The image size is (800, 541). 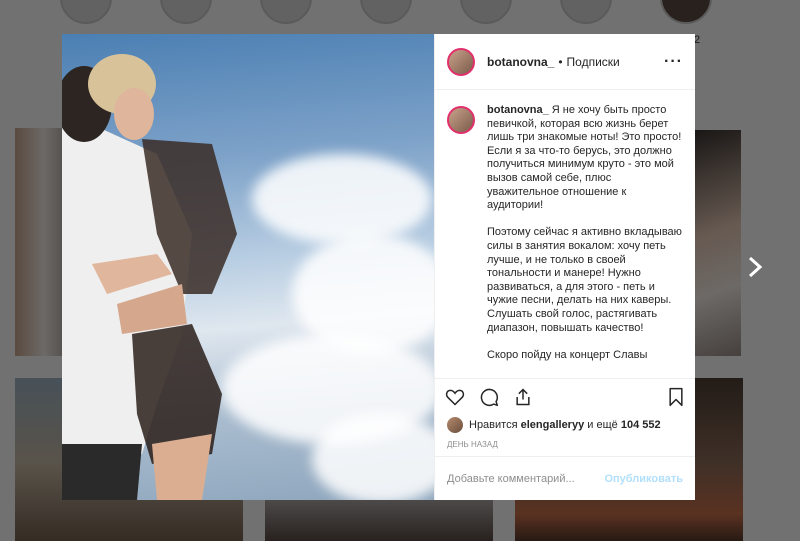 I want to click on chevron-right-icon, so click(x=758, y=268).